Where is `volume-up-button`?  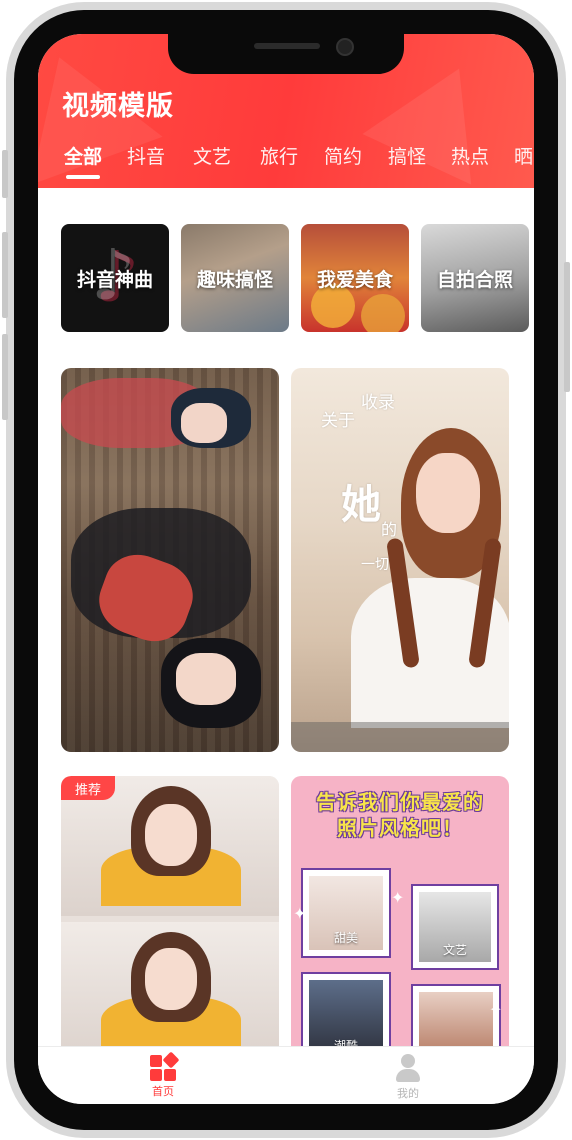
volume-up-button is located at coordinates (5, 275).